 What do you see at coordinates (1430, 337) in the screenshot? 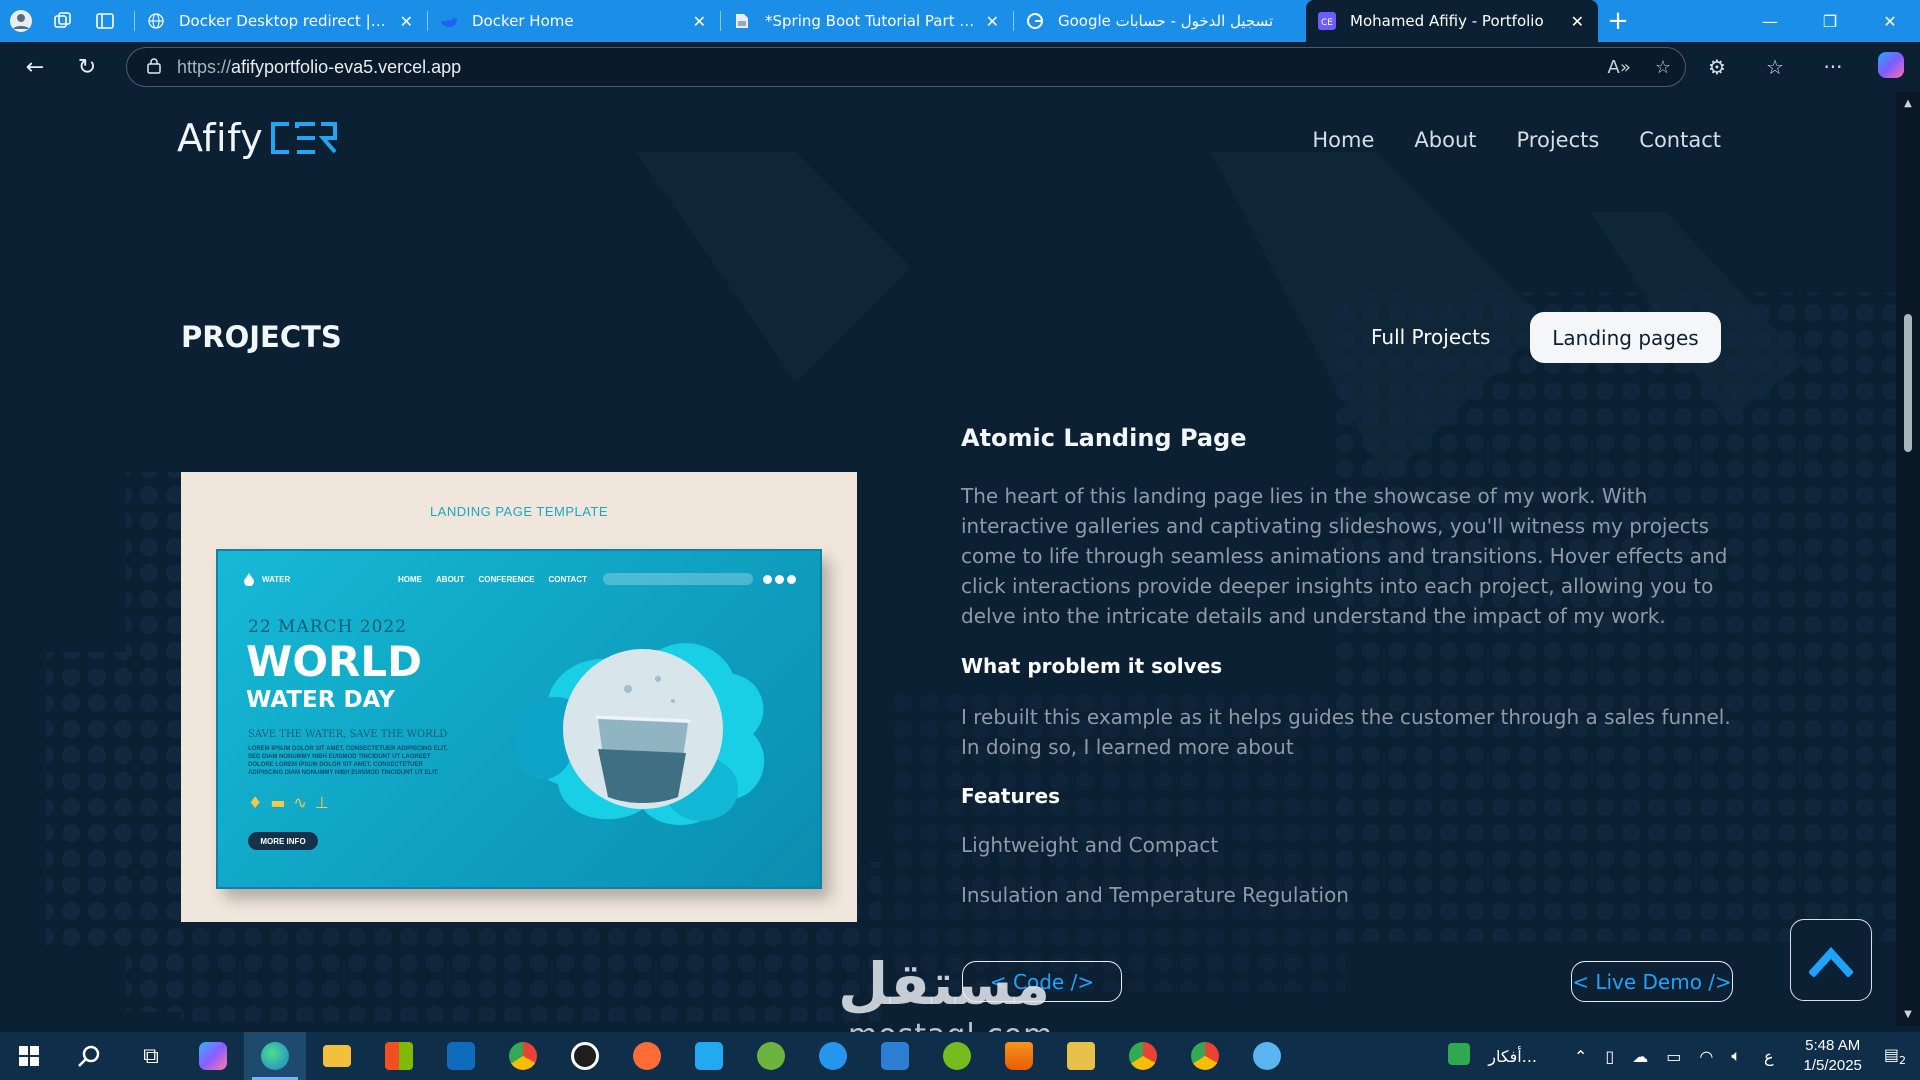
I see `filter-full-projects: Full Projects` at bounding box center [1430, 337].